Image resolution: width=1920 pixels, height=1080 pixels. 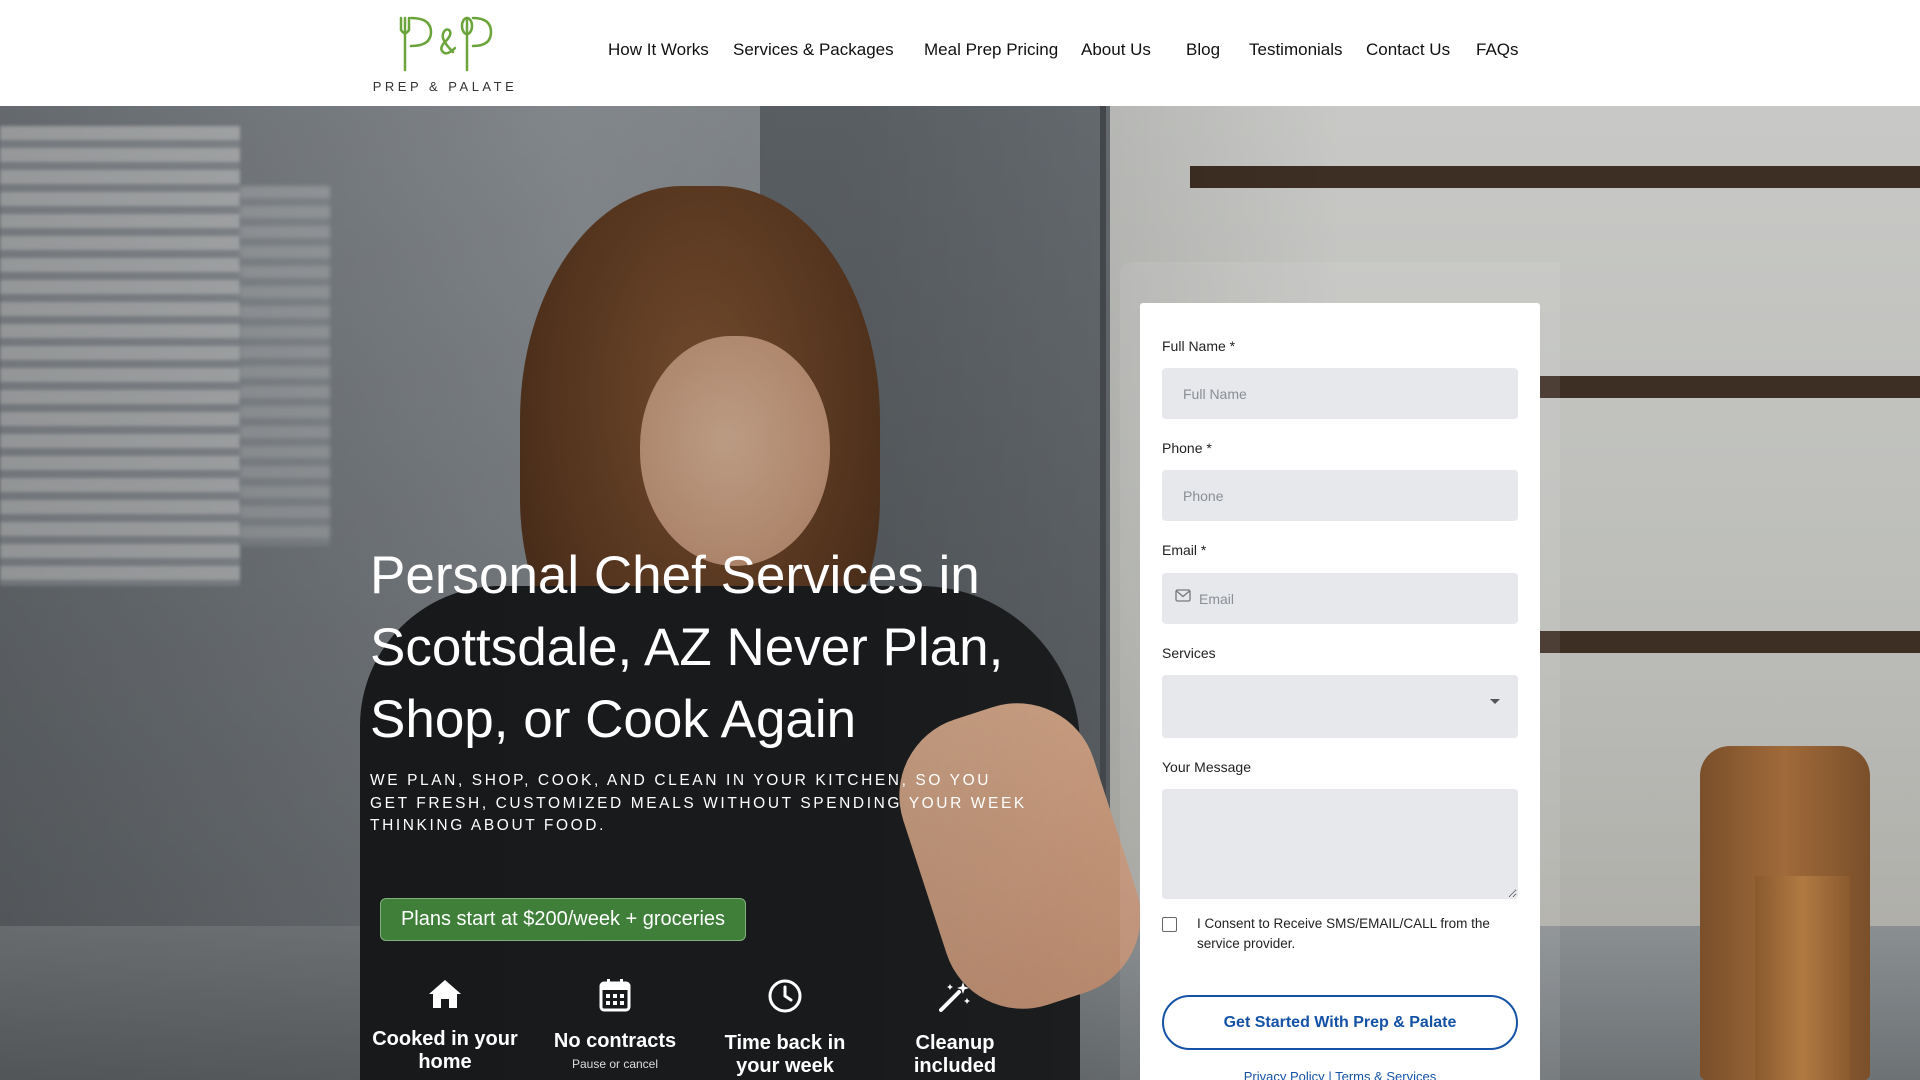 What do you see at coordinates (445, 86) in the screenshot?
I see `logo-wordmark: PREP & PALATE` at bounding box center [445, 86].